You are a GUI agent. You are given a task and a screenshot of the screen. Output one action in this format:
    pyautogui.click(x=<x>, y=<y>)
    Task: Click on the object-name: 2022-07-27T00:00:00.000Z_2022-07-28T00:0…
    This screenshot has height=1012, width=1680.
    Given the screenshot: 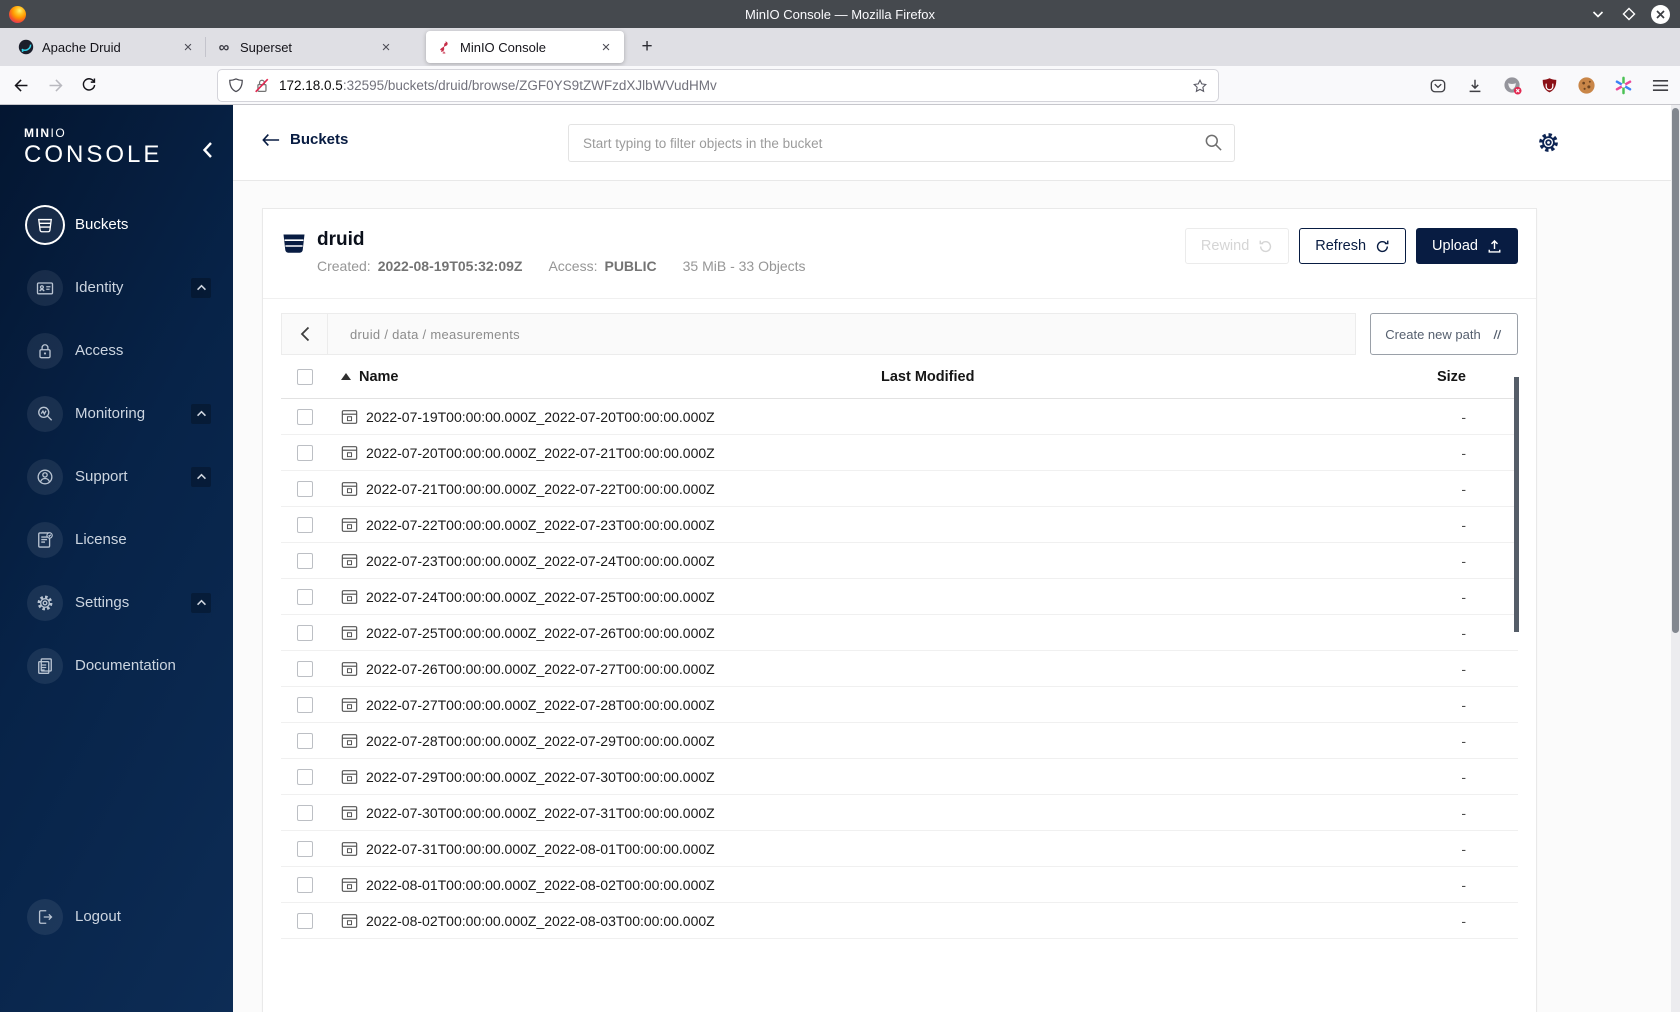 What is the action you would take?
    pyautogui.click(x=540, y=705)
    